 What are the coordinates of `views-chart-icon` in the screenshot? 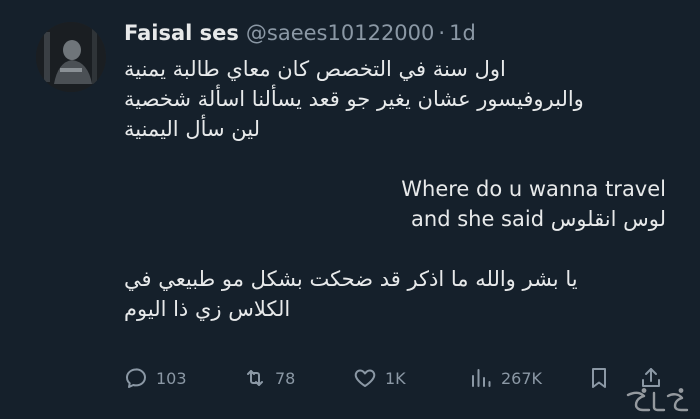 It's located at (481, 378).